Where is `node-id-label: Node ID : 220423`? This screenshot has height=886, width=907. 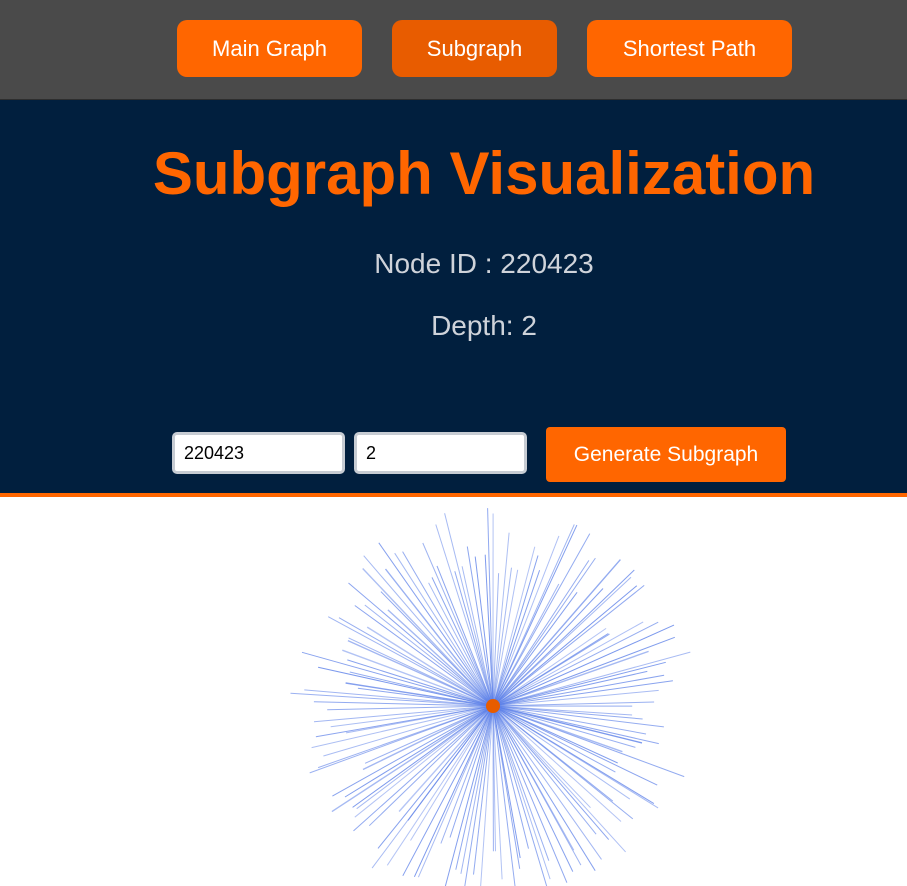
node-id-label: Node ID : 220423 is located at coordinates (484, 263).